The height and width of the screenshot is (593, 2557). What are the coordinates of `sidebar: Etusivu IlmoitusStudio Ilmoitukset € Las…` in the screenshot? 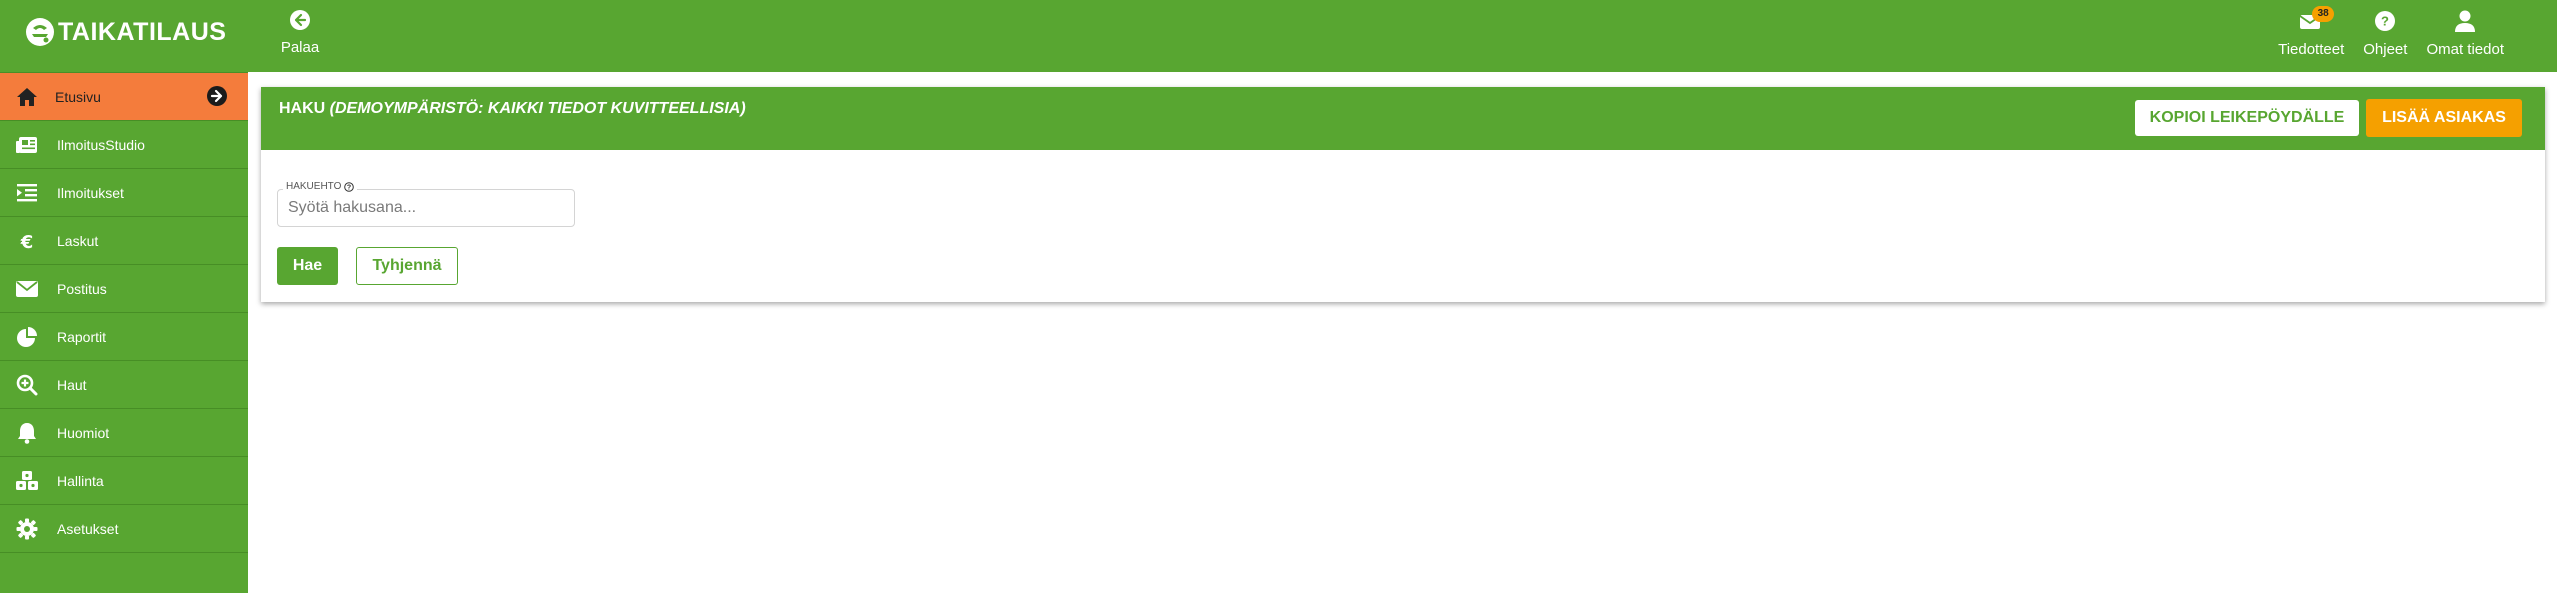 It's located at (124, 332).